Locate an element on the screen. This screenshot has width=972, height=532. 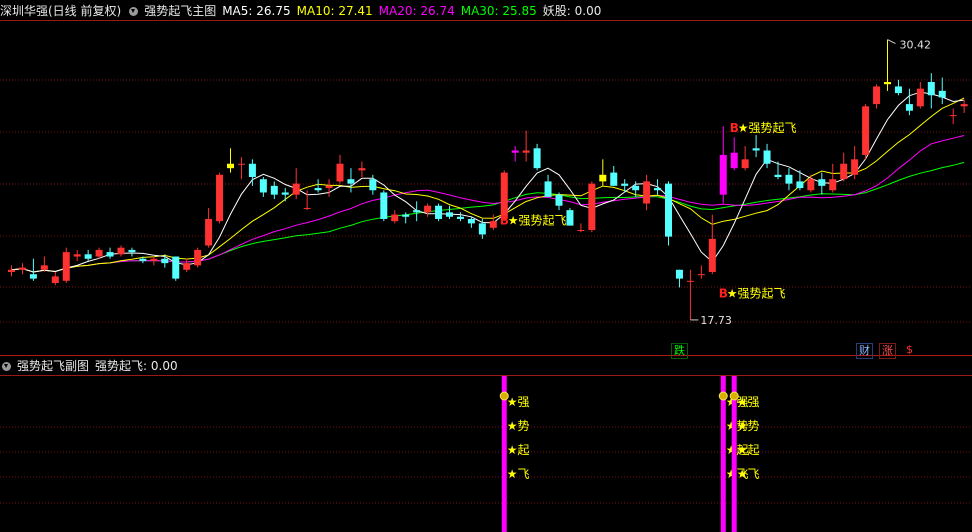
high-price-label: 30.42 is located at coordinates (916, 45).